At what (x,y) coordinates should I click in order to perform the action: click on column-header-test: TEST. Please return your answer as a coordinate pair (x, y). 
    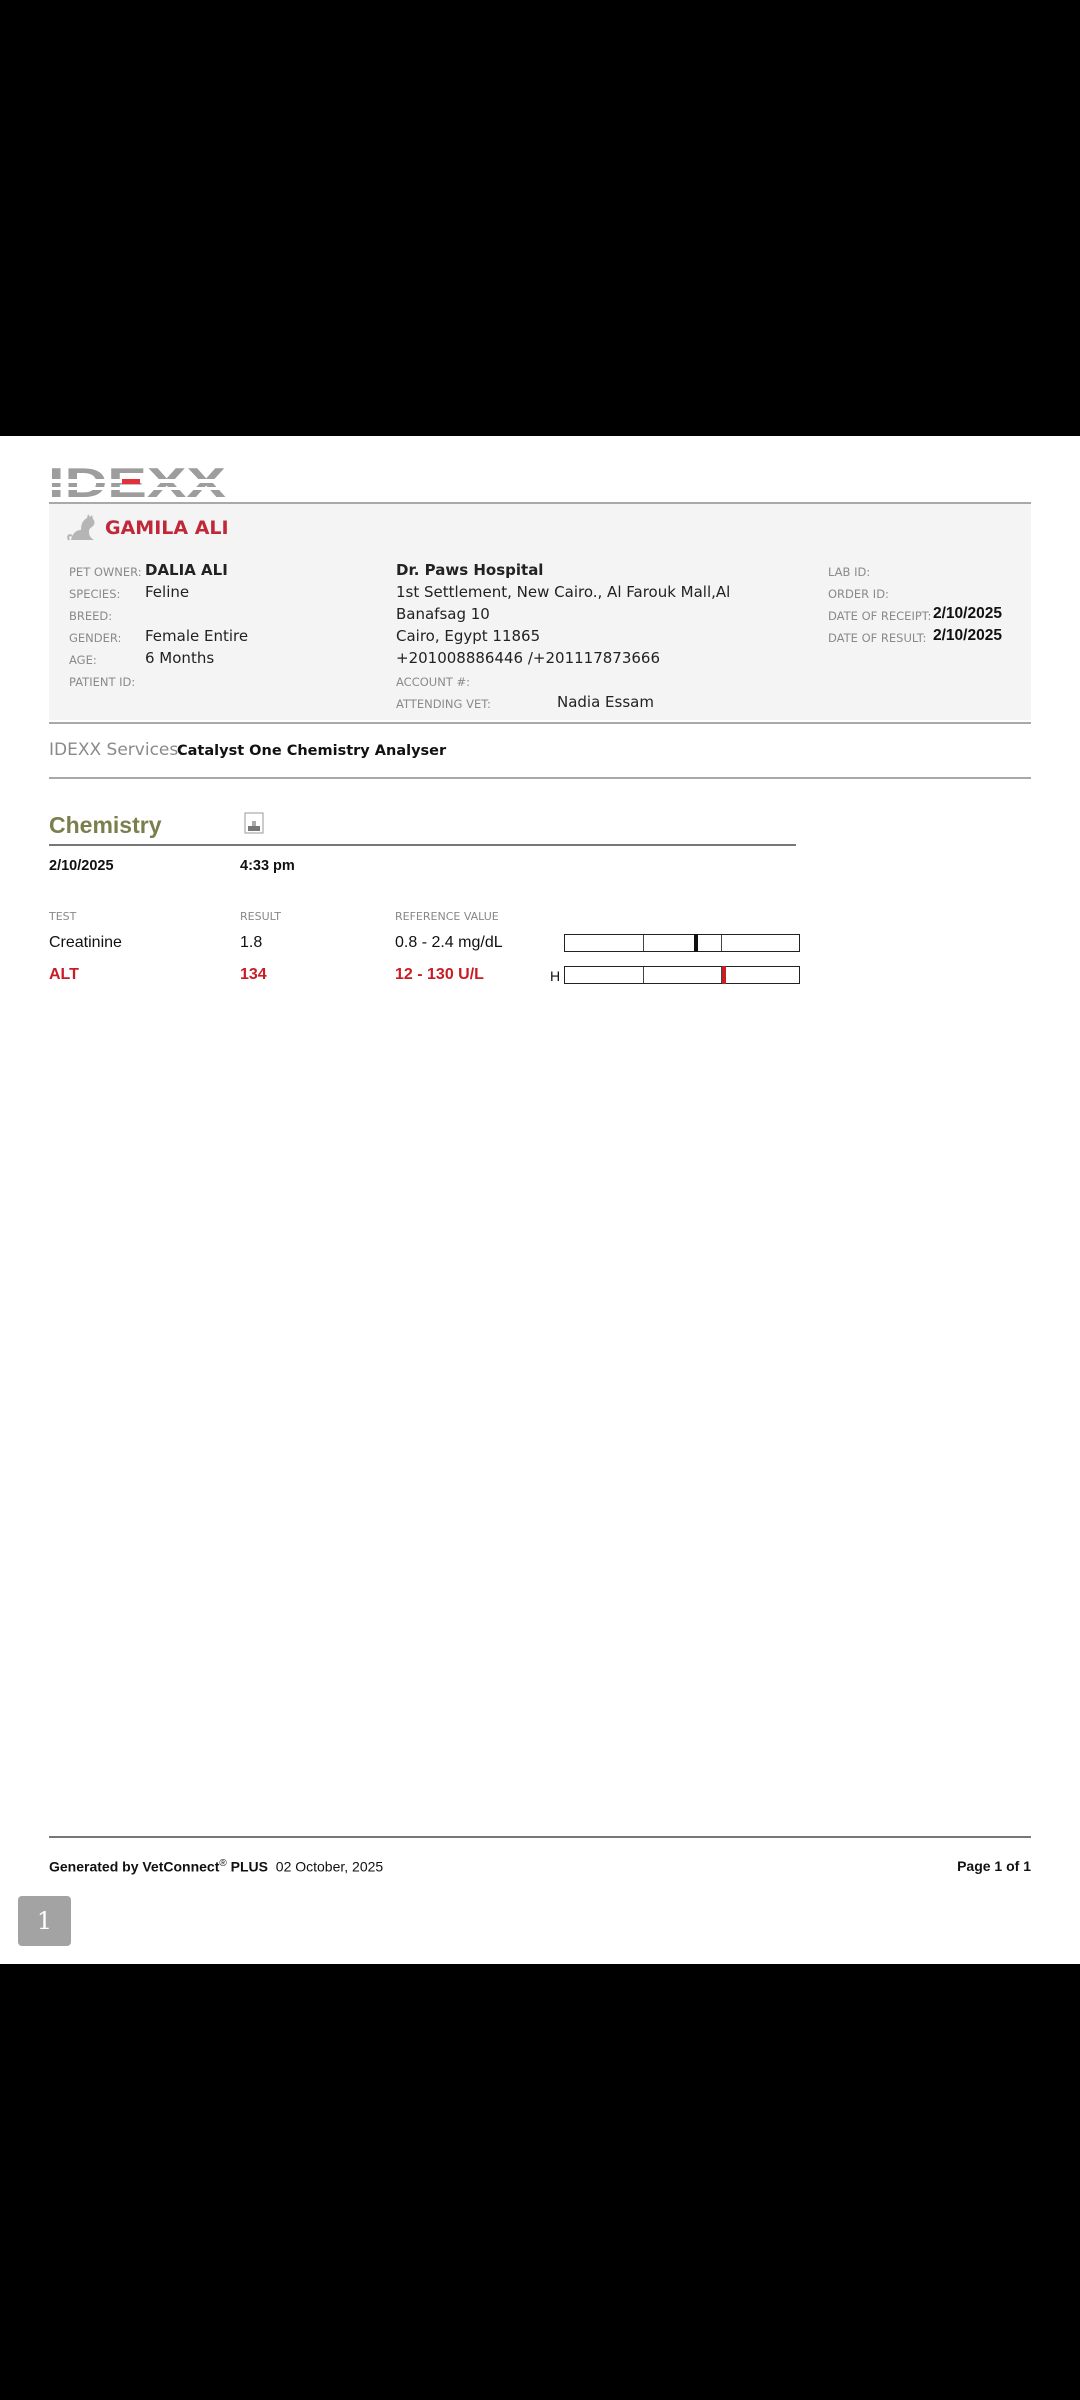
    Looking at the image, I should click on (63, 916).